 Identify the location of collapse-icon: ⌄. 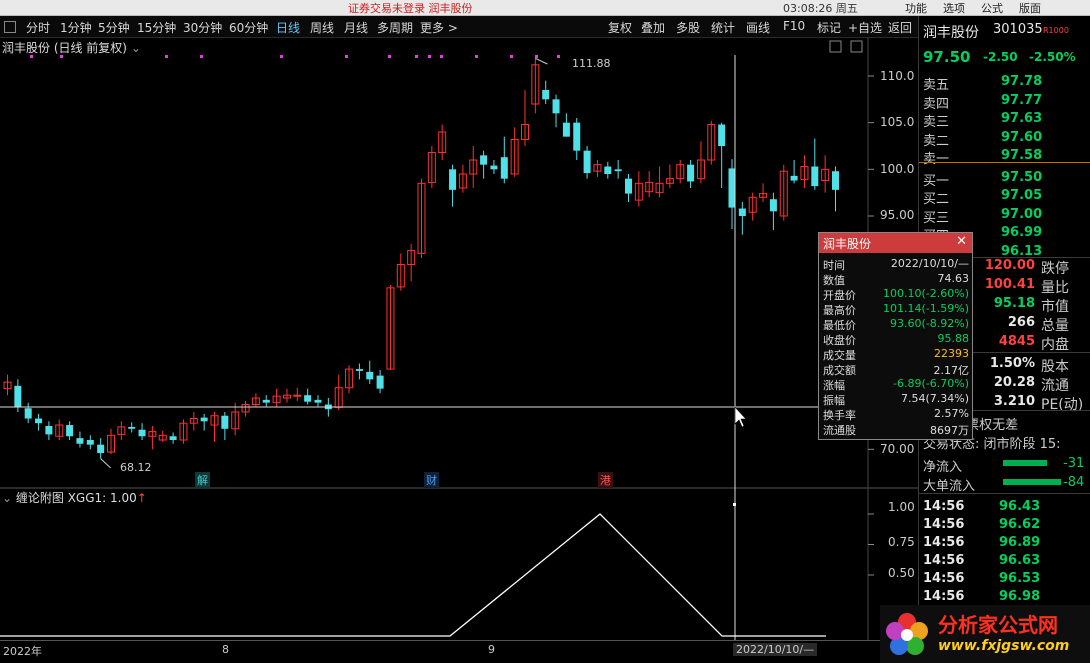
(7, 498).